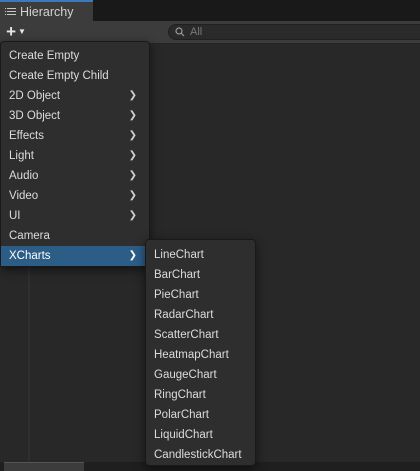 The height and width of the screenshot is (471, 420). I want to click on submenu-item-label: RingChart, so click(180, 395).